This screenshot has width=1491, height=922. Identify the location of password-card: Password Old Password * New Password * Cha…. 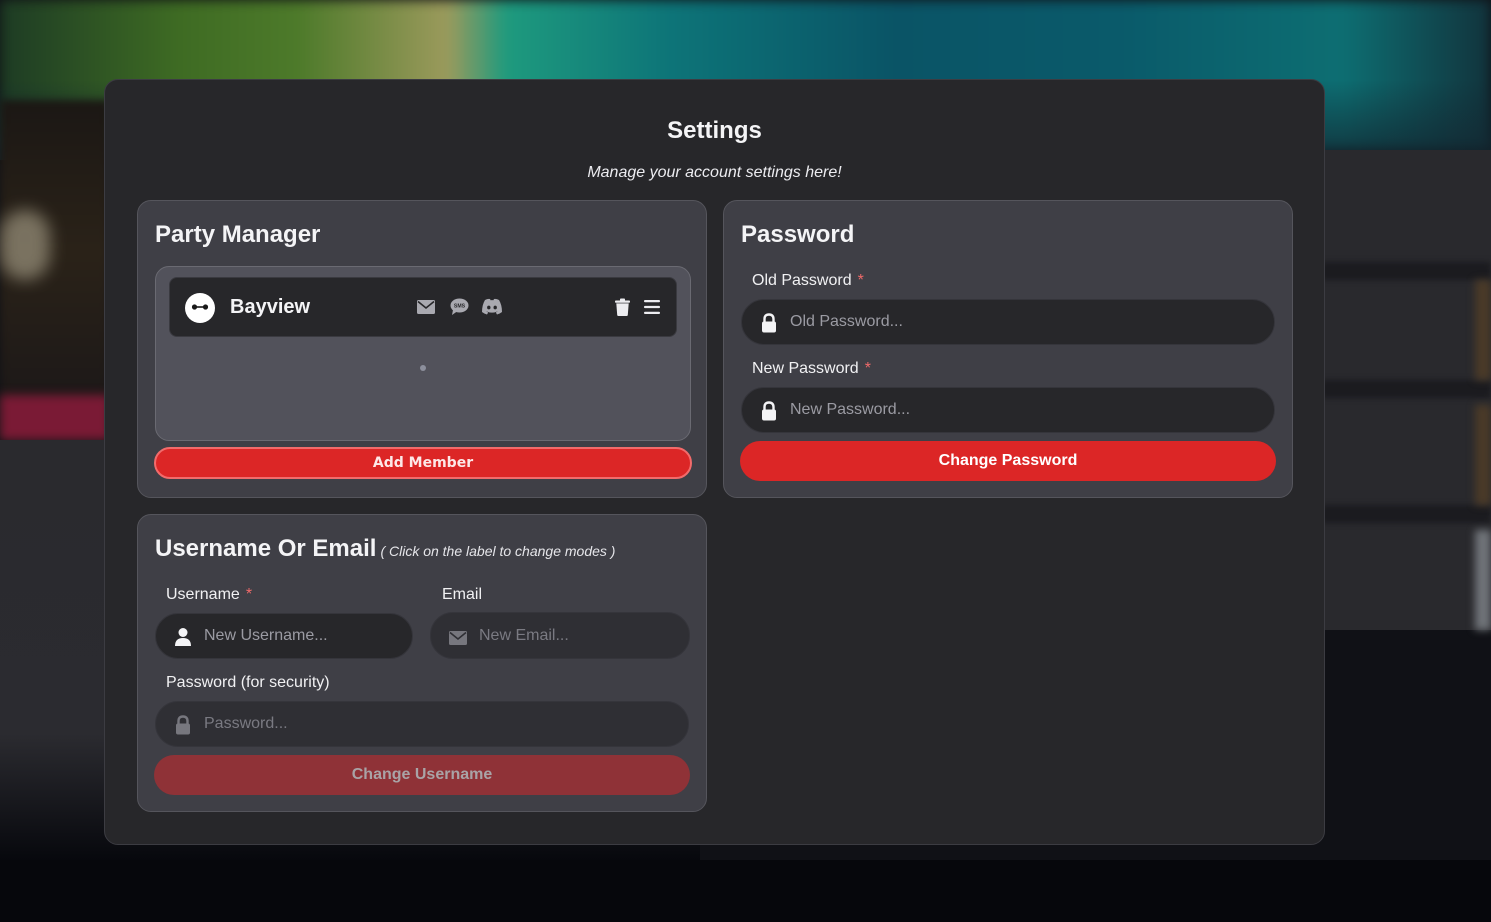
(1008, 349).